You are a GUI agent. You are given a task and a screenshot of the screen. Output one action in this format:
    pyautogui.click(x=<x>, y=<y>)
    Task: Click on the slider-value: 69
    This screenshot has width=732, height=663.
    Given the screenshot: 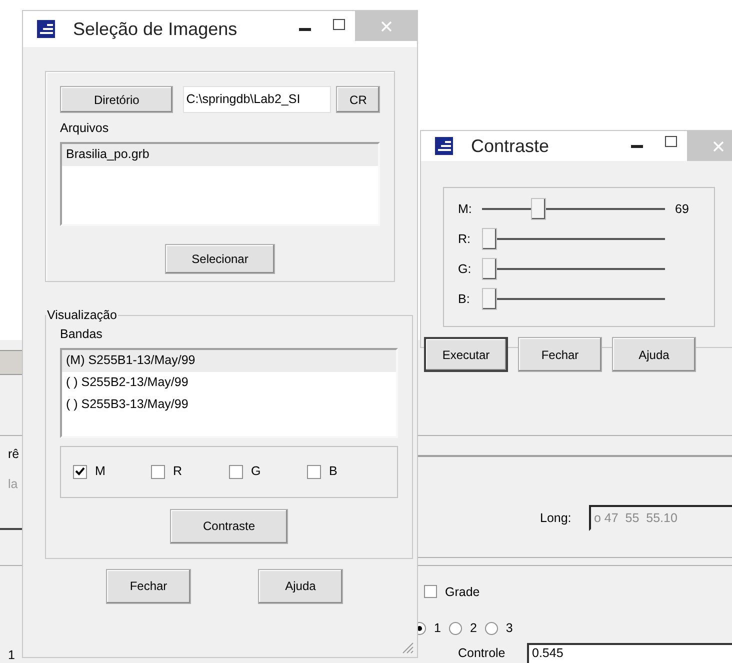 What is the action you would take?
    pyautogui.click(x=682, y=209)
    